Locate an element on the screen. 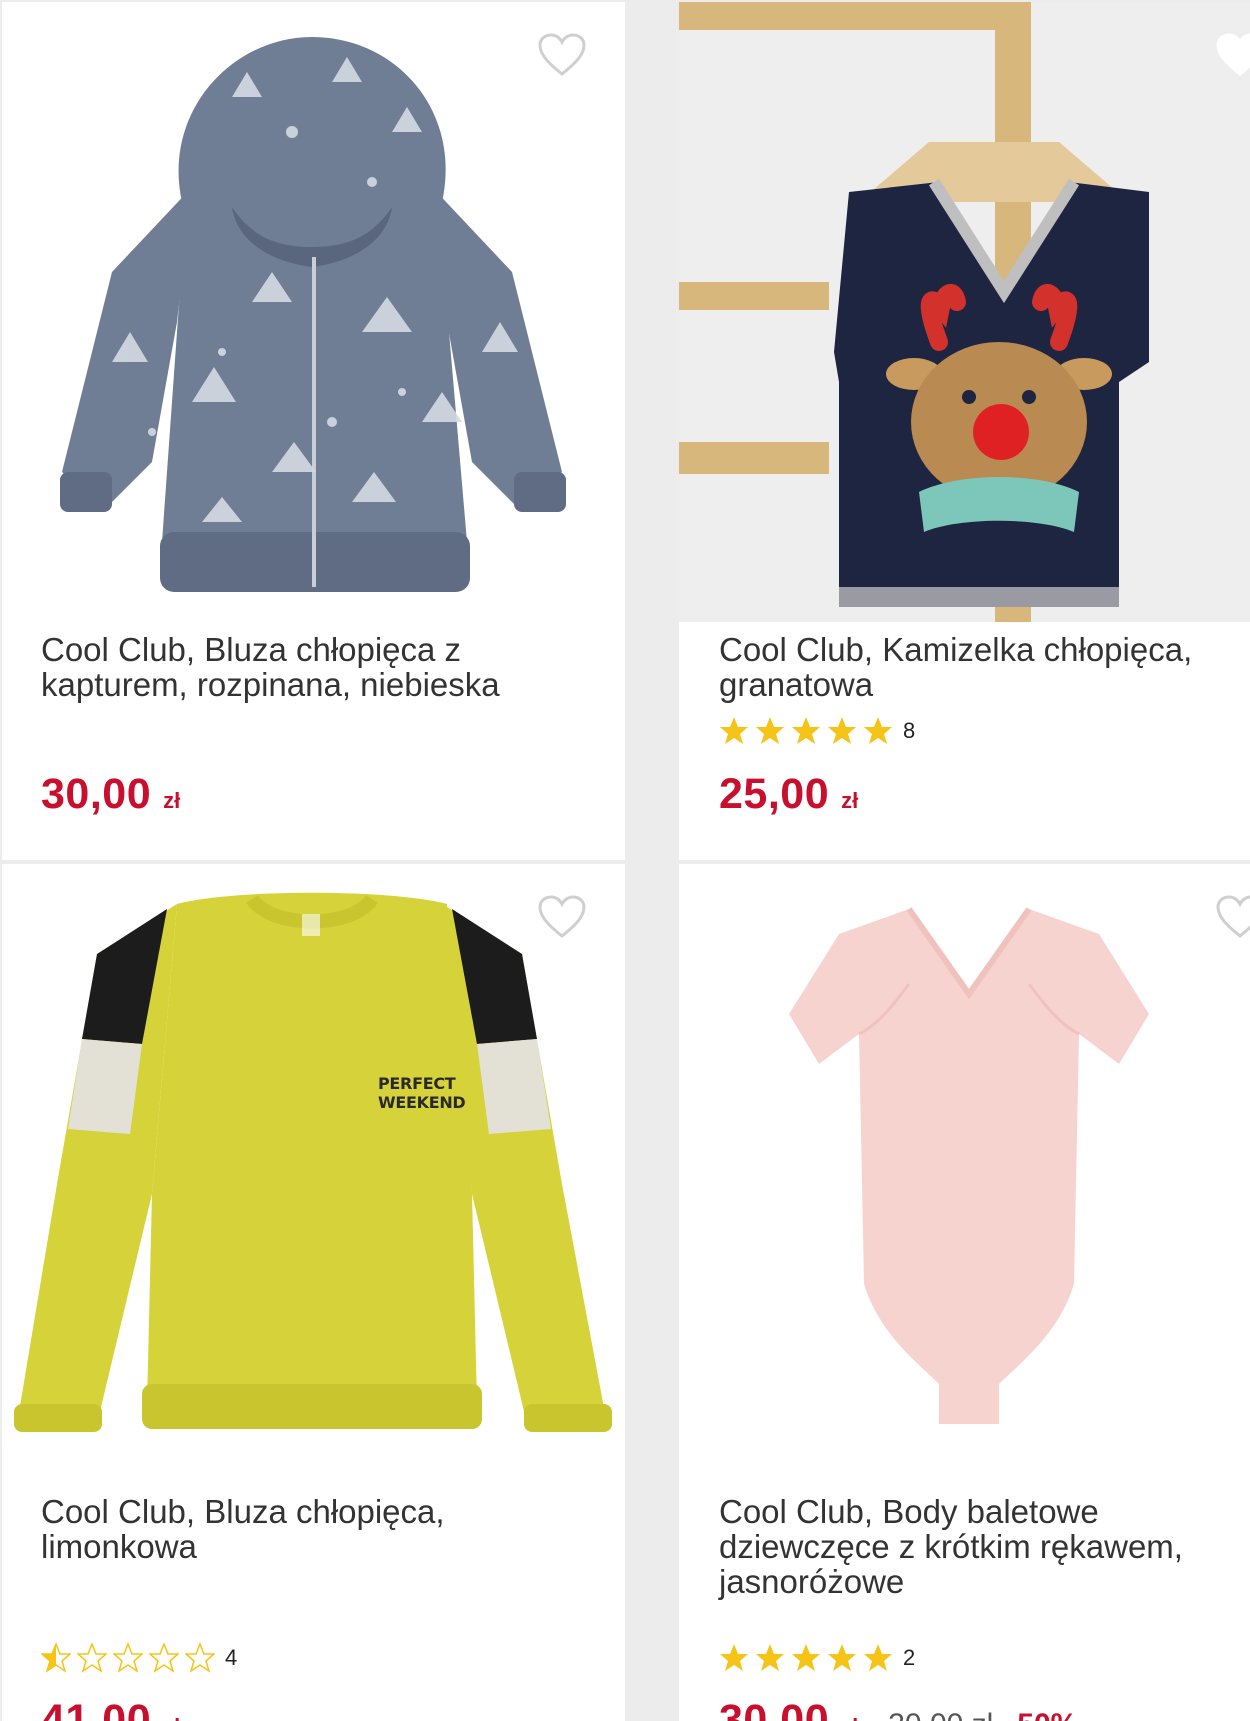 The width and height of the screenshot is (1250, 1721). product-price: 41,00 zł is located at coordinates (110, 1708).